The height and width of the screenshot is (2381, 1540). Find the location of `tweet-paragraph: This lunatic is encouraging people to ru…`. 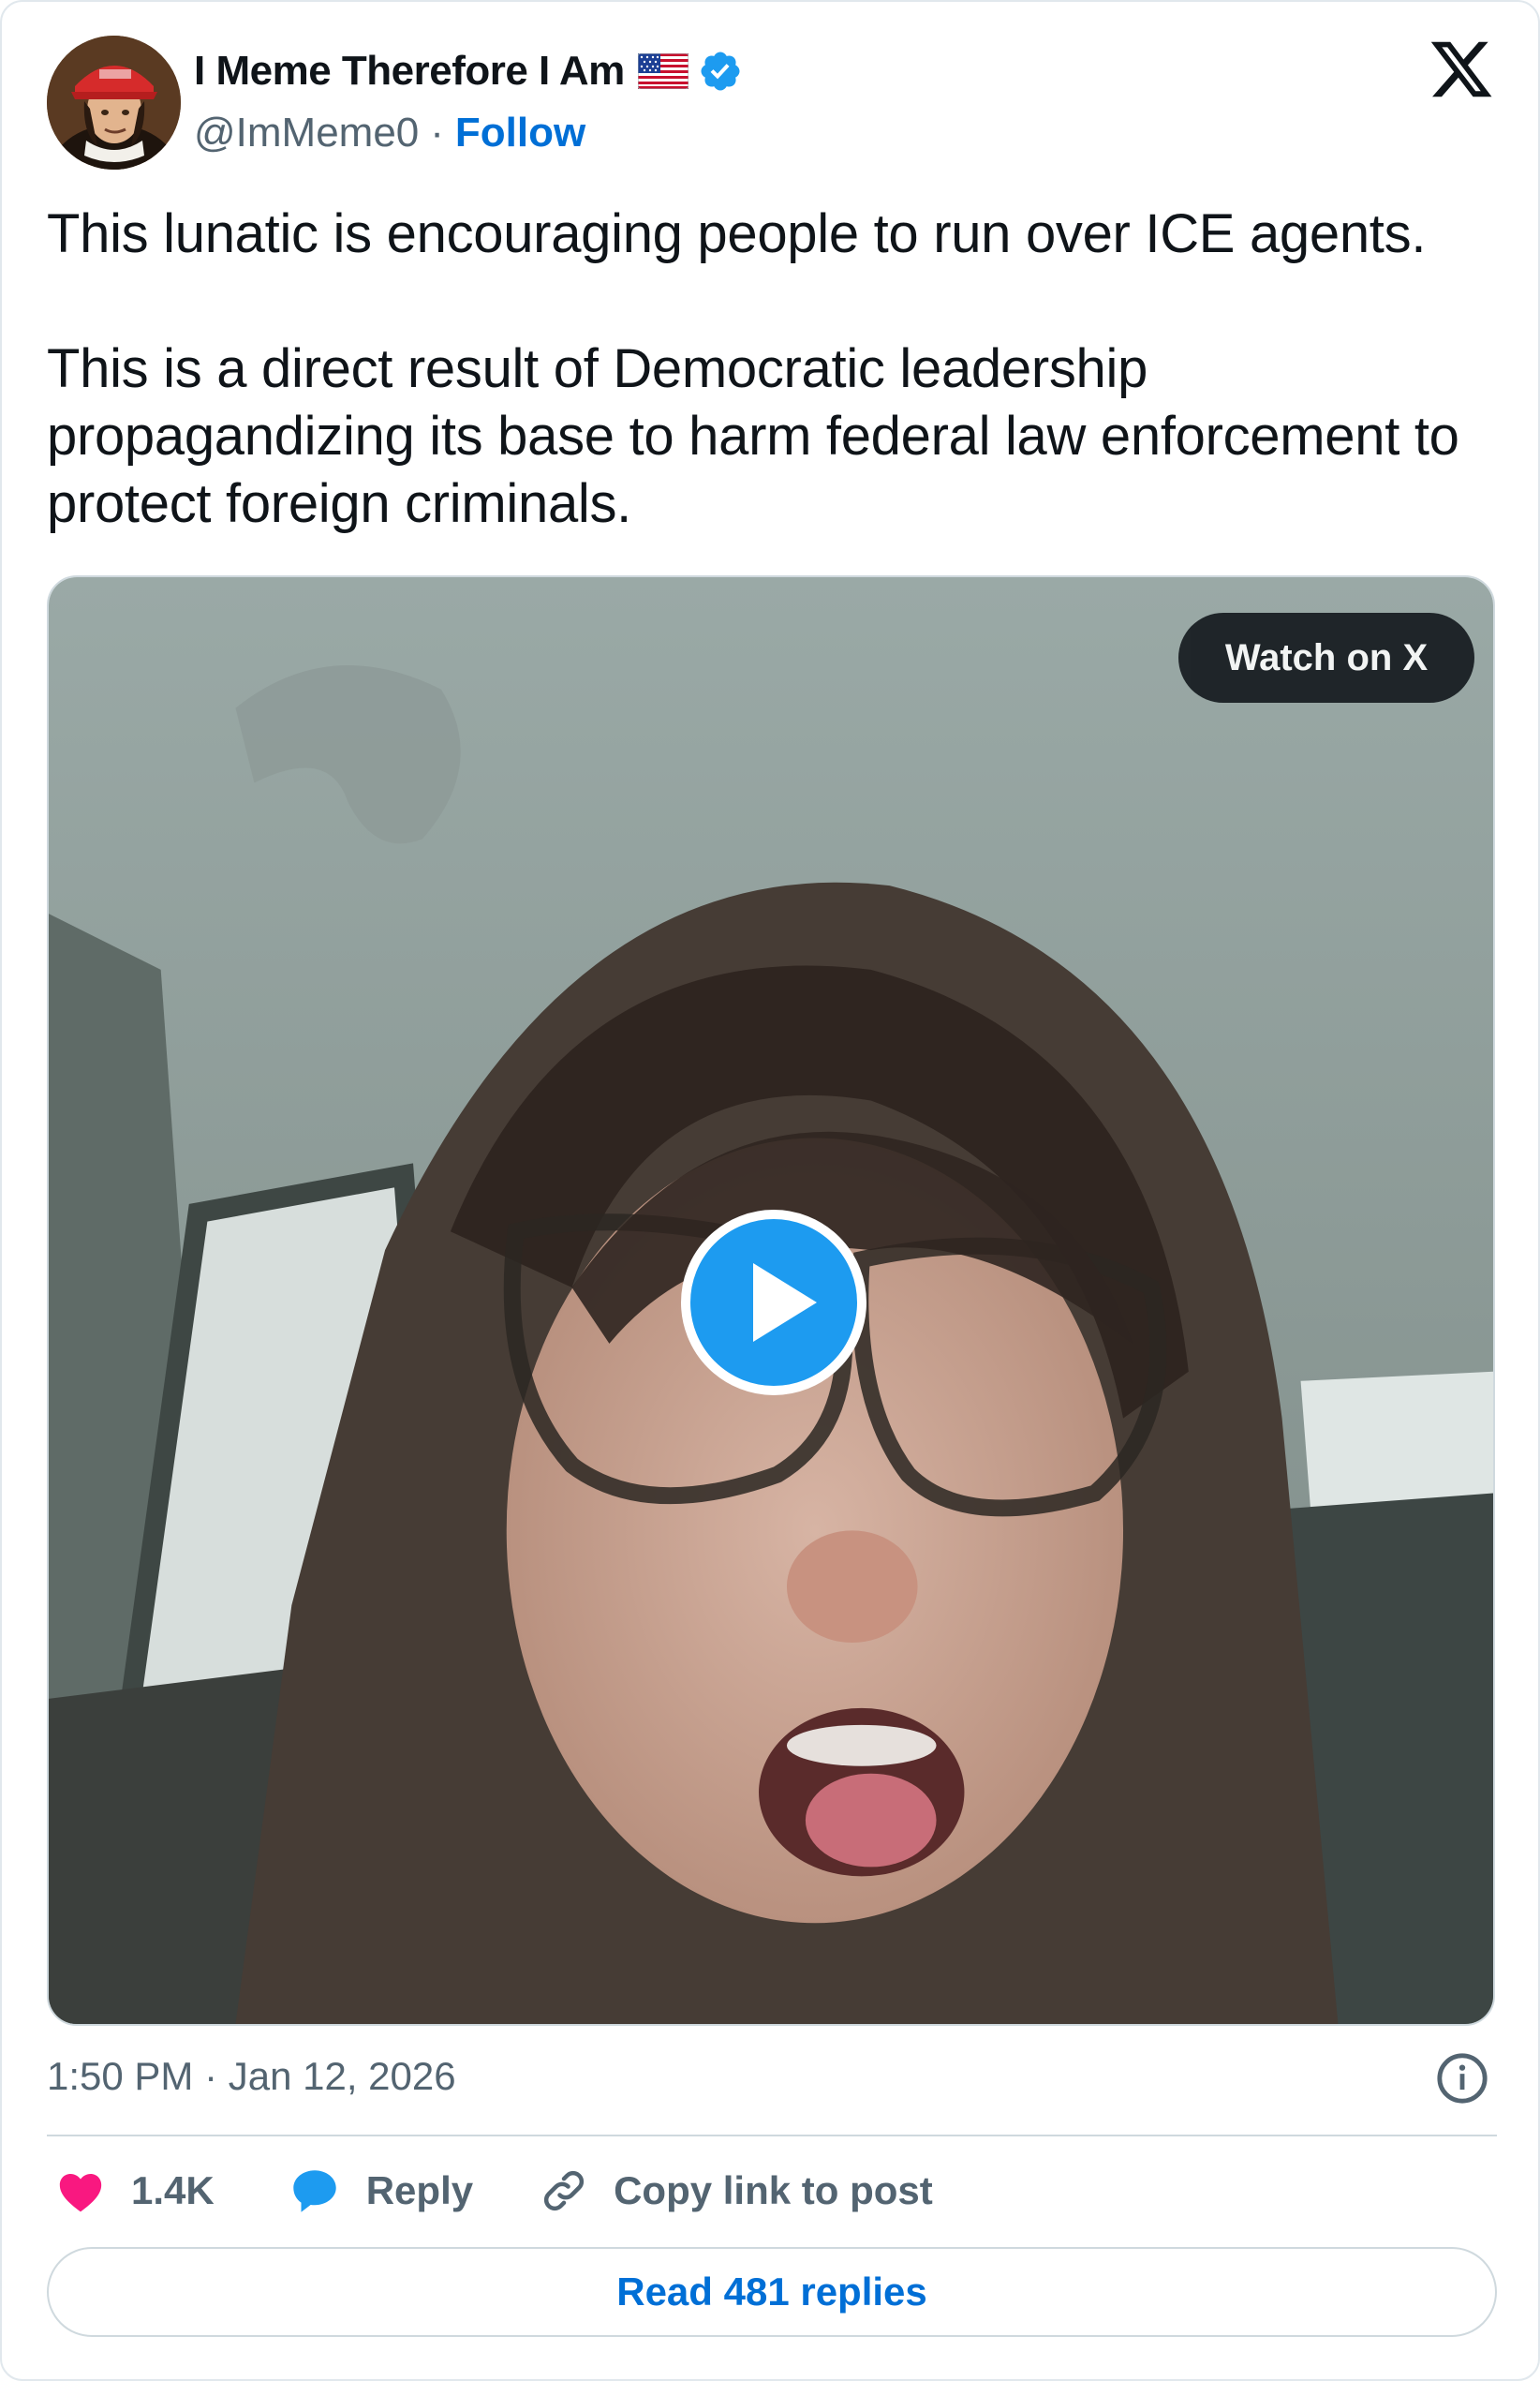

tweet-paragraph: This lunatic is encouraging people to ru… is located at coordinates (737, 233).